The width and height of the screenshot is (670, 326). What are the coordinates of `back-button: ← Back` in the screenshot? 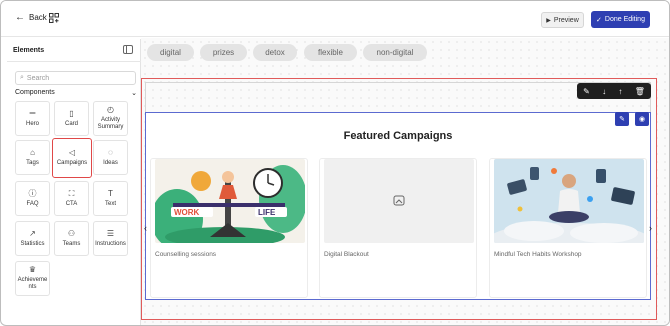 It's located at (31, 17).